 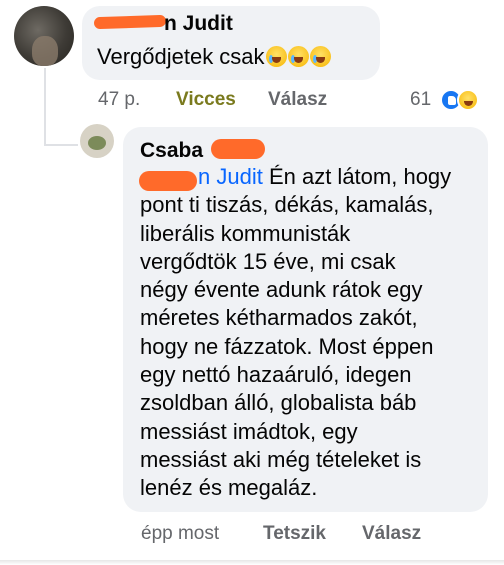 I want to click on comment-line: négy évente adunk rátok egy, so click(x=281, y=290).